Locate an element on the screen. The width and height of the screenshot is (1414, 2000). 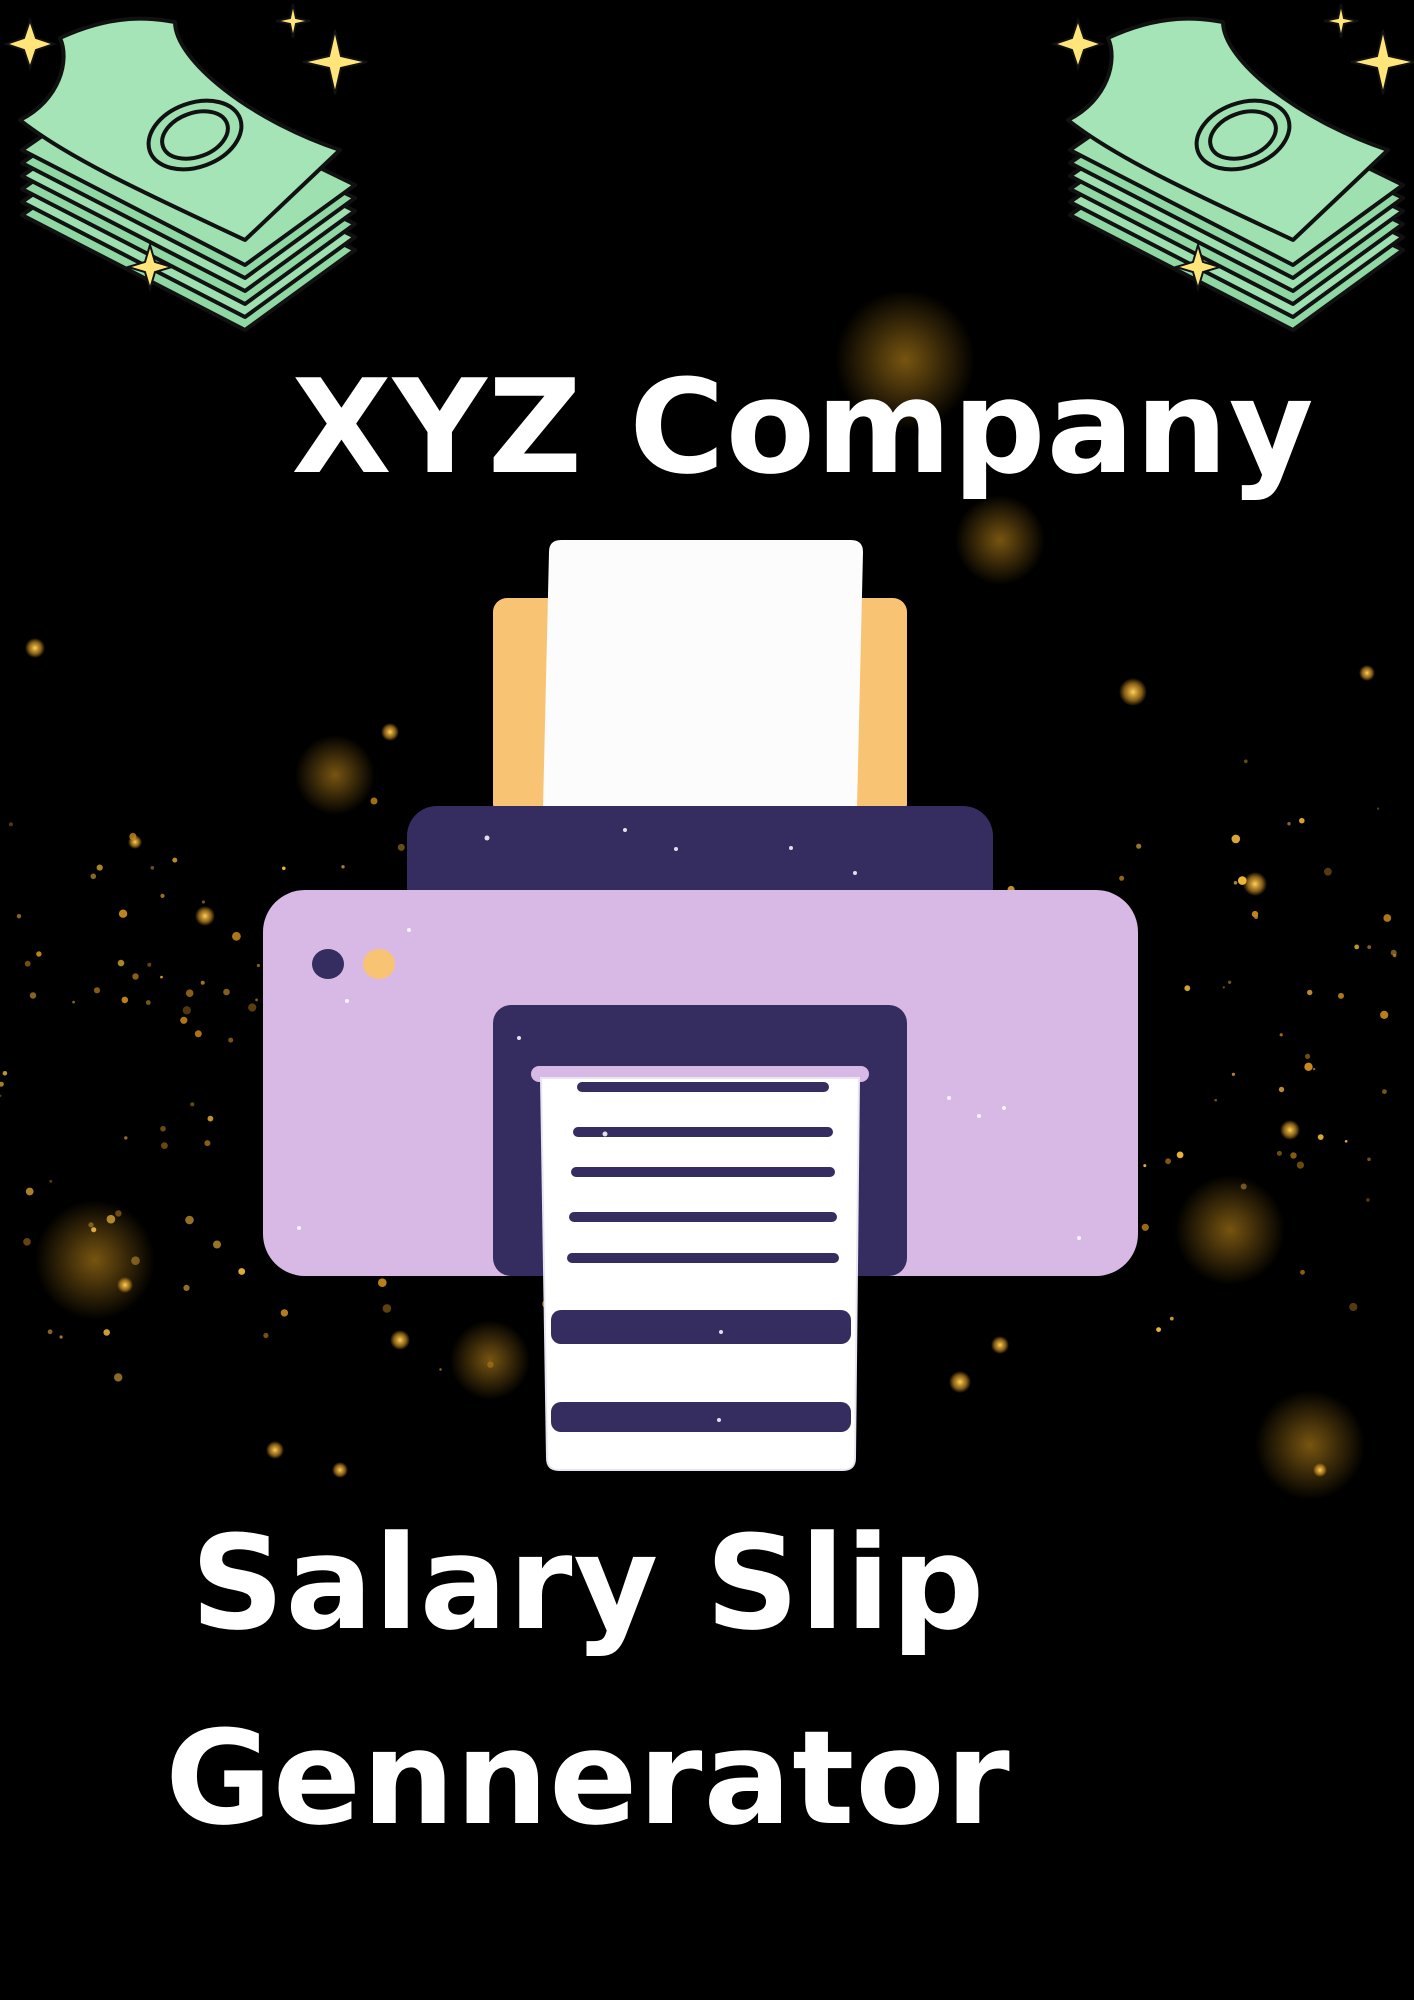
page-title-line-1: Salary Slip is located at coordinates (588, 1583).